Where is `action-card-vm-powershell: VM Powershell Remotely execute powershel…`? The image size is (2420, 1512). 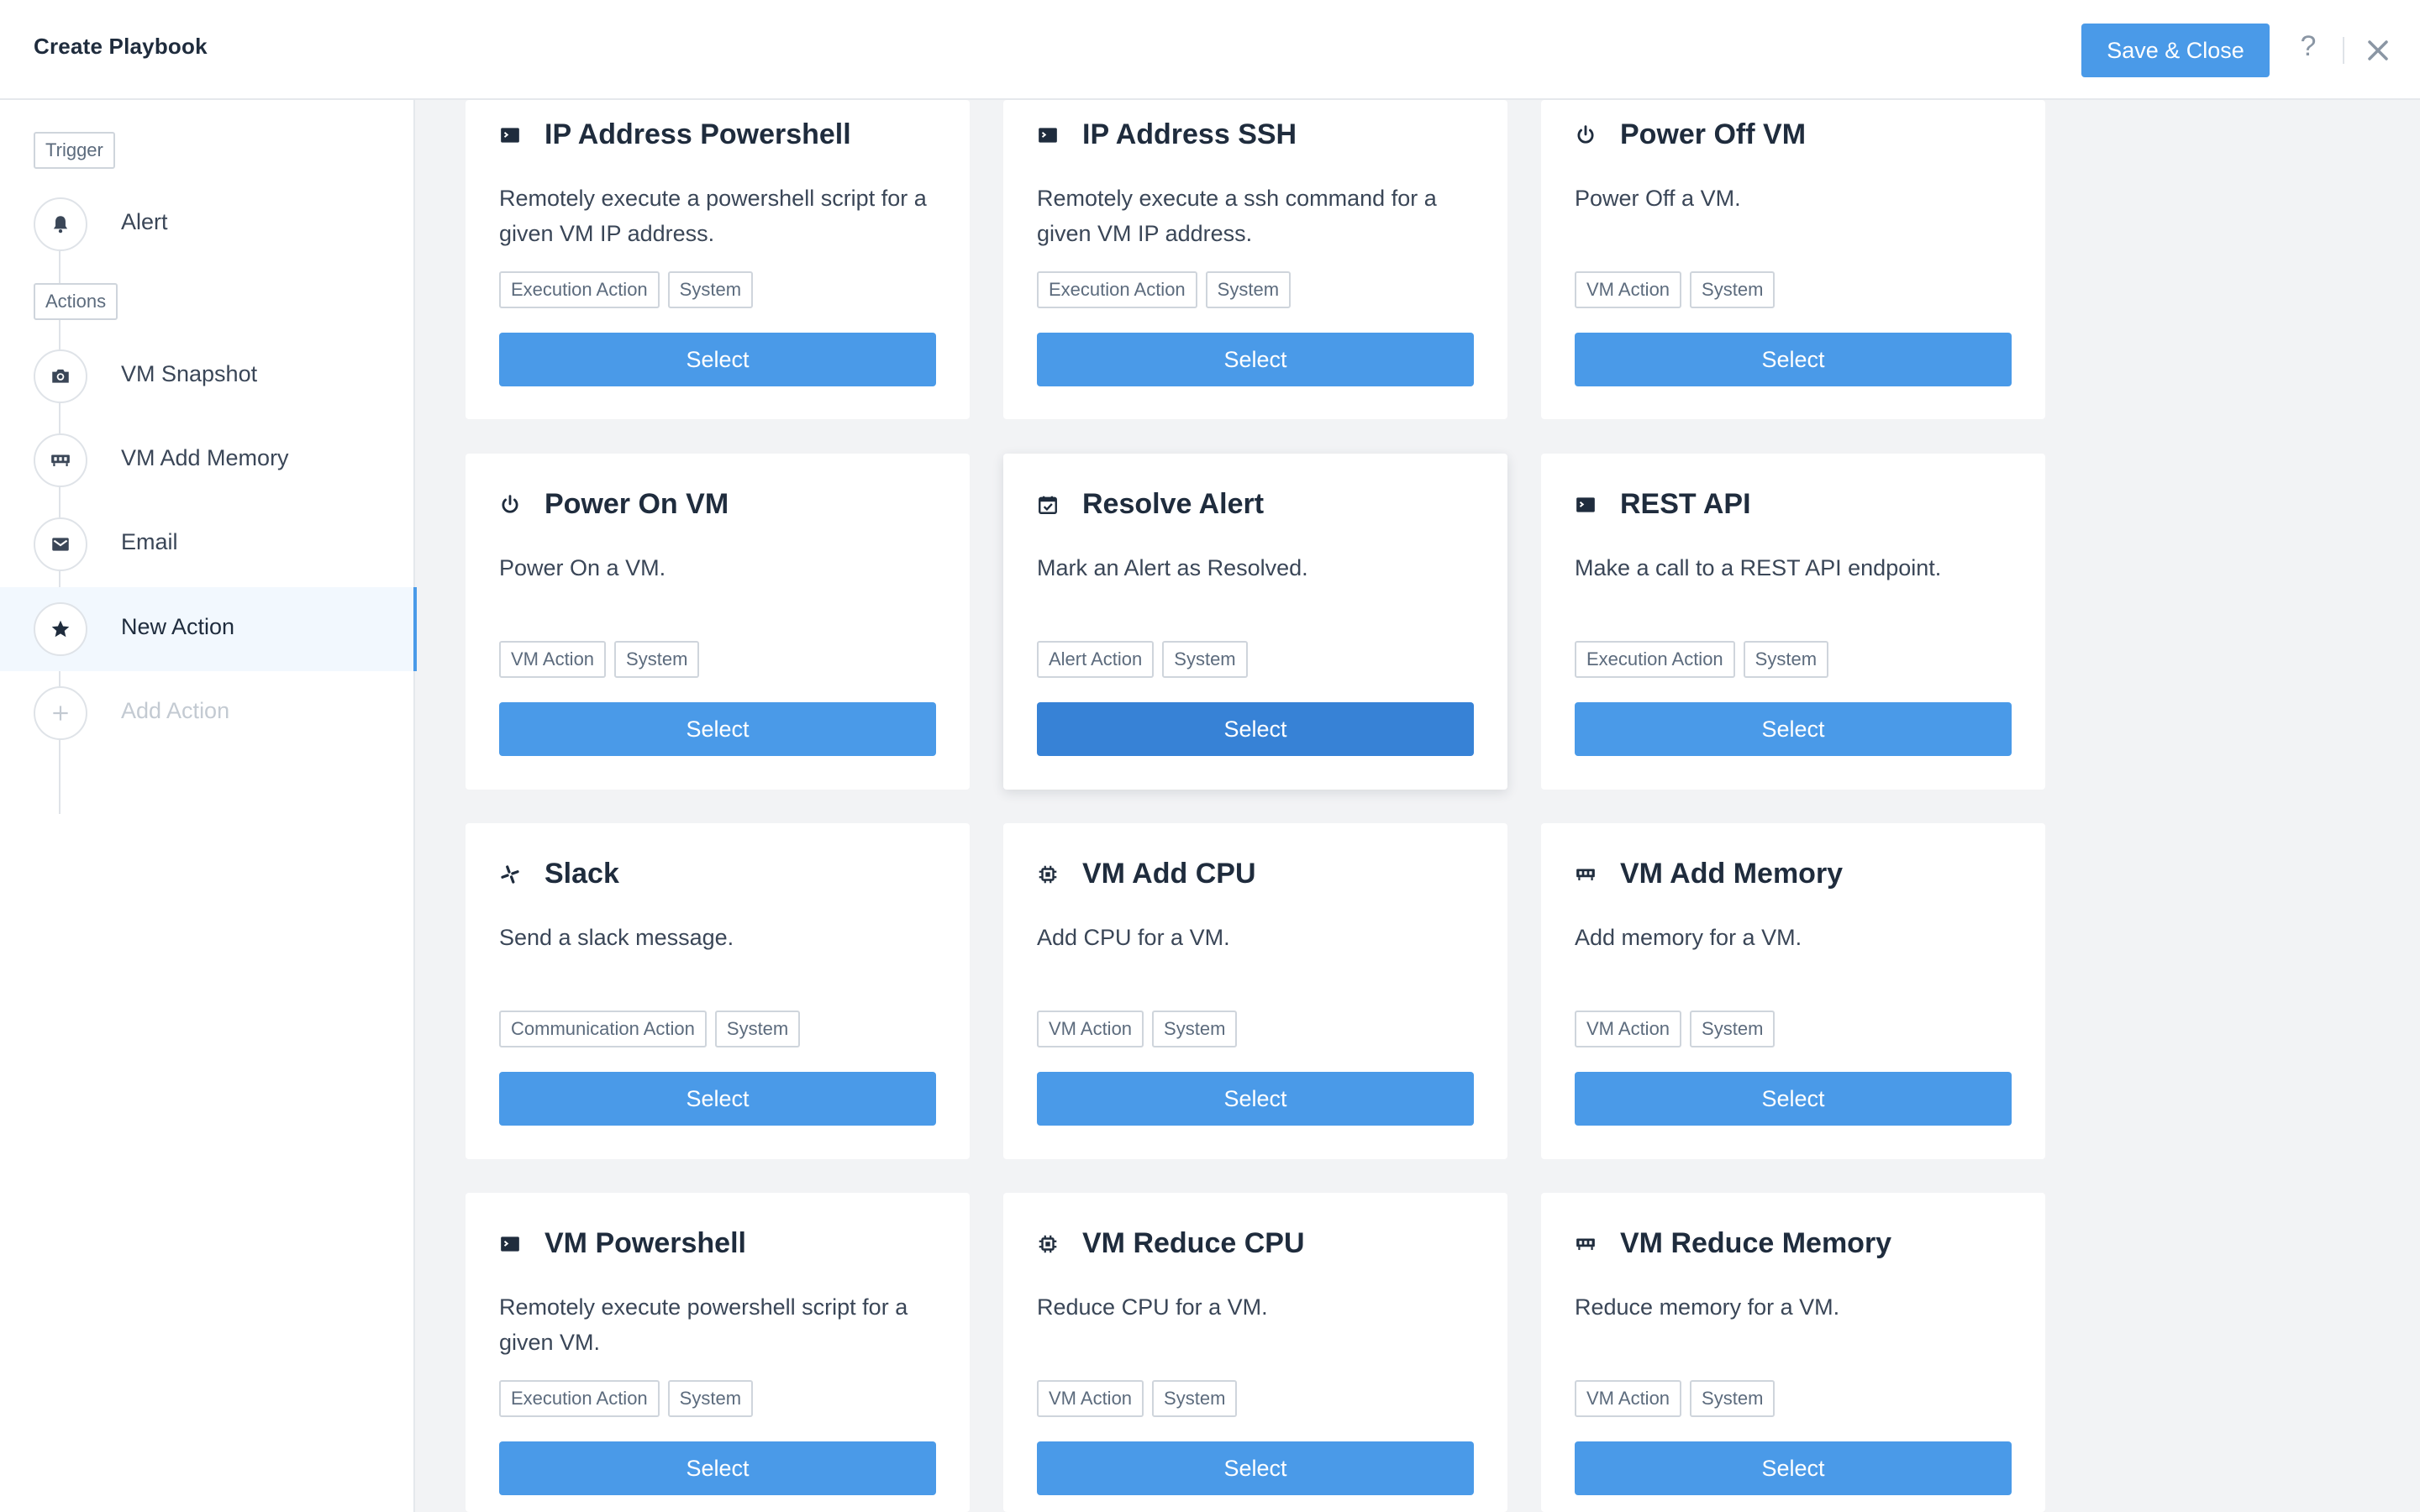 action-card-vm-powershell: VM Powershell Remotely execute powershel… is located at coordinates (718, 1352).